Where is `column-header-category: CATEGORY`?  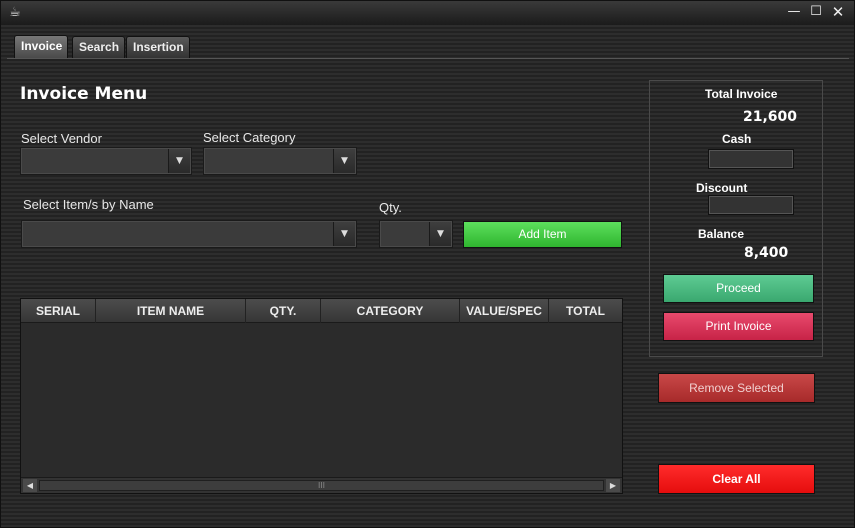
column-header-category: CATEGORY is located at coordinates (390, 311).